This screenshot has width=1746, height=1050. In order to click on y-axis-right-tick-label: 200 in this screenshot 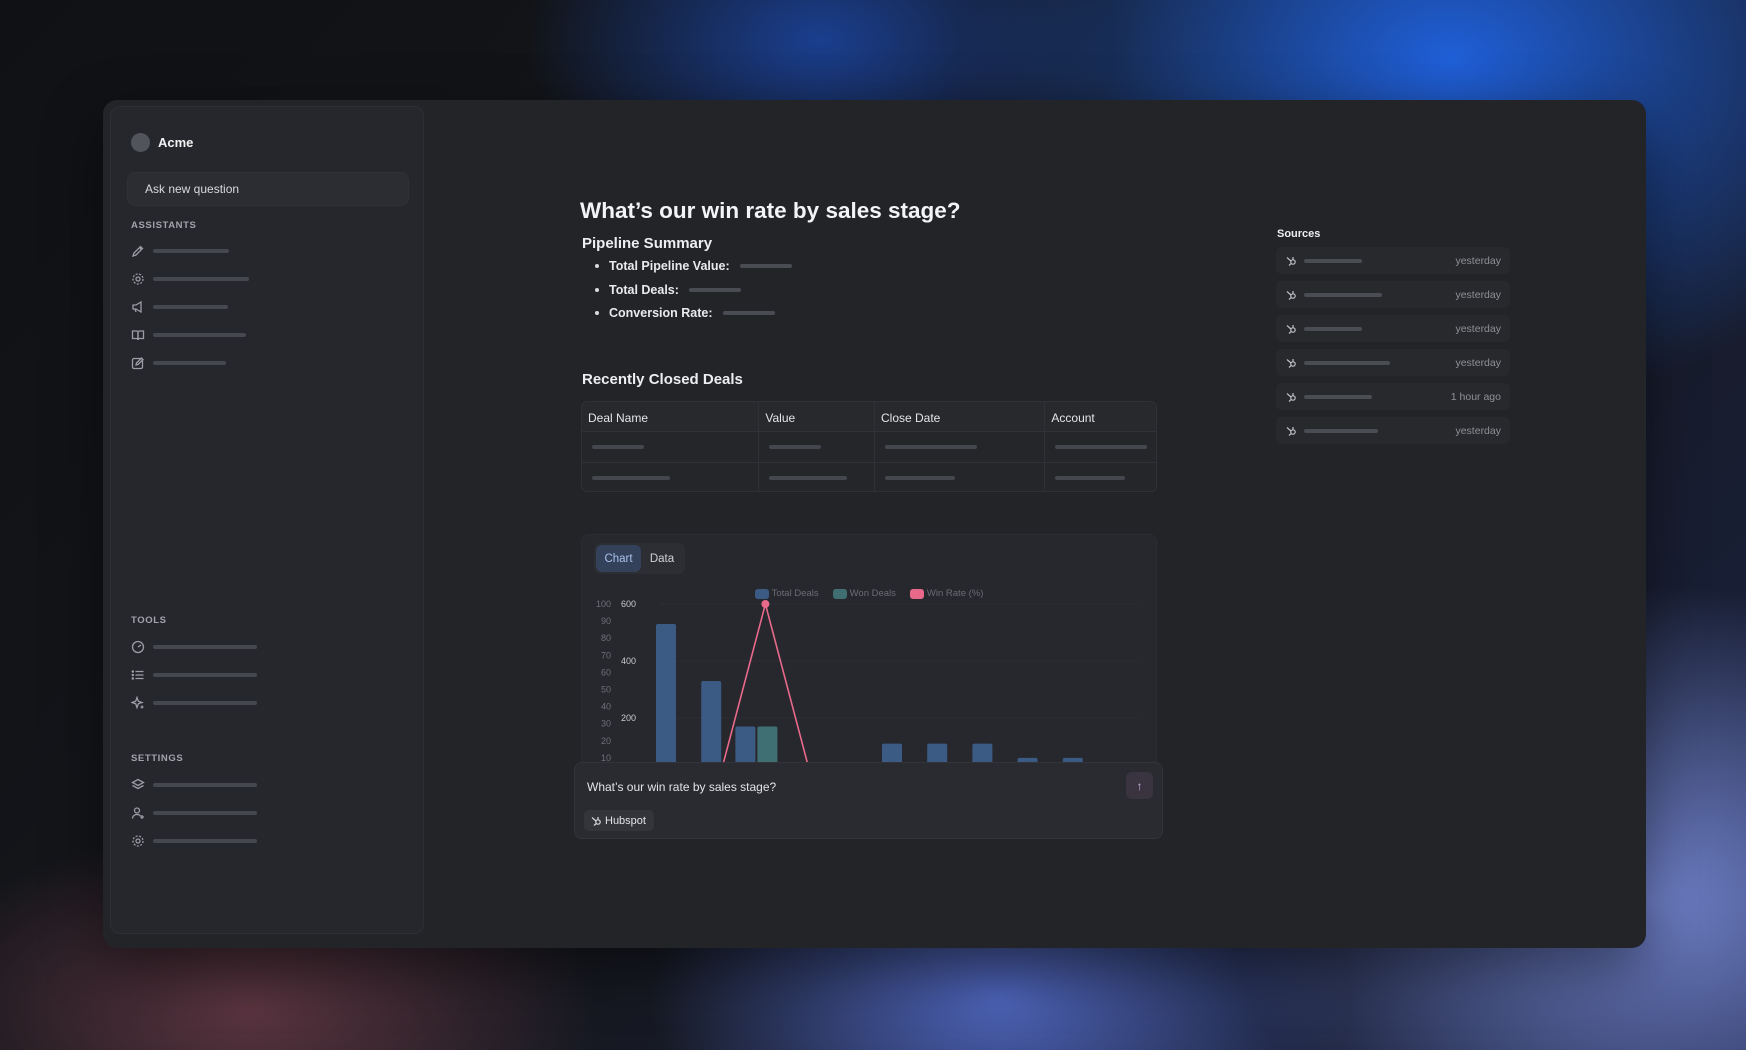, I will do `click(628, 718)`.